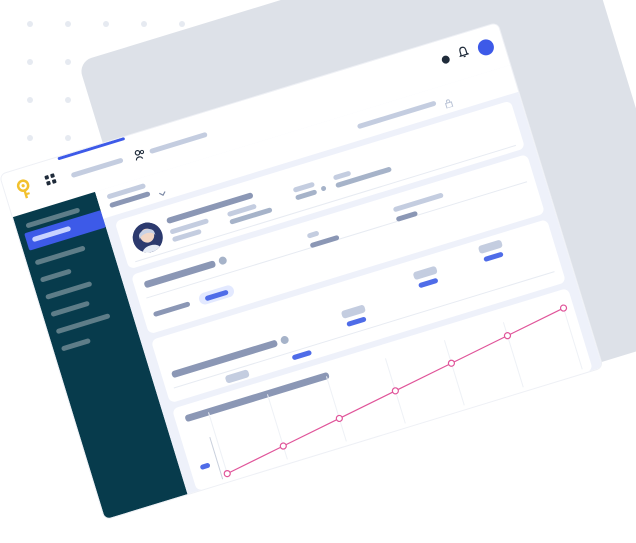 The image size is (636, 543). What do you see at coordinates (464, 54) in the screenshot?
I see `bell-icon` at bounding box center [464, 54].